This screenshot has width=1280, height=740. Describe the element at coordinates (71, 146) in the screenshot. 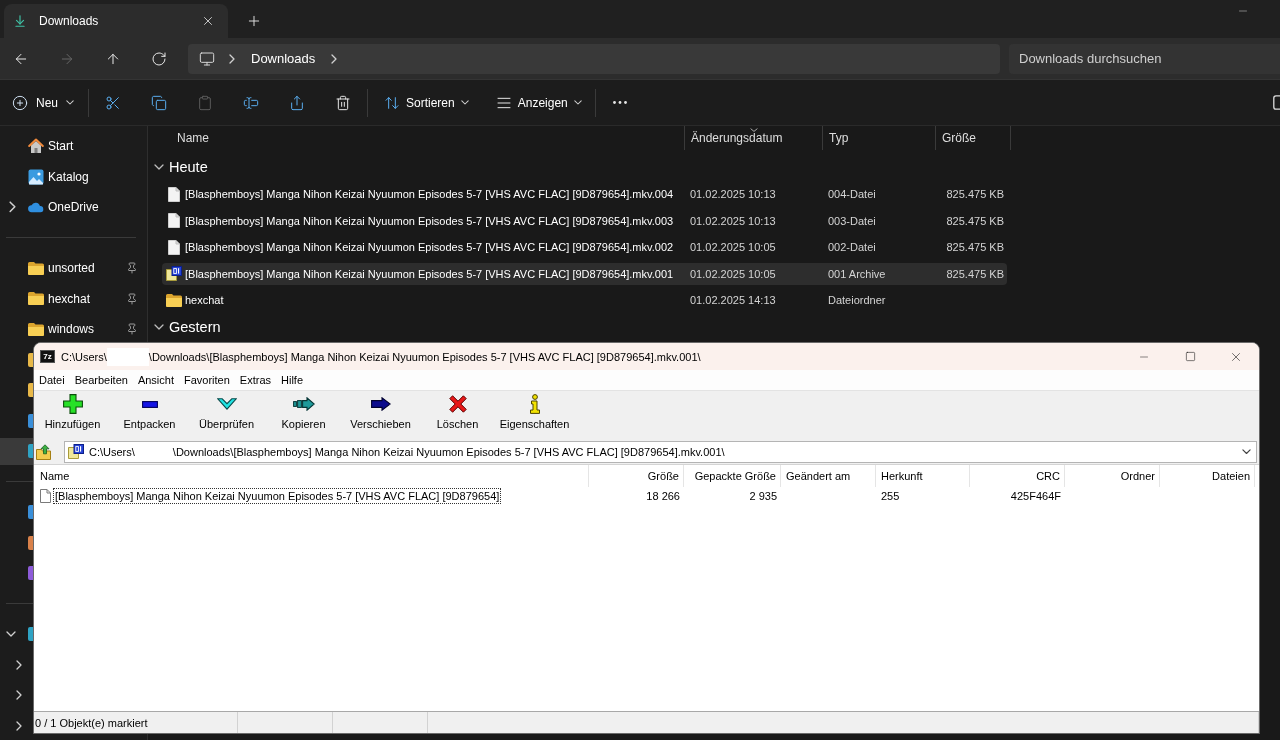

I see `sidebar-item: Start` at that location.